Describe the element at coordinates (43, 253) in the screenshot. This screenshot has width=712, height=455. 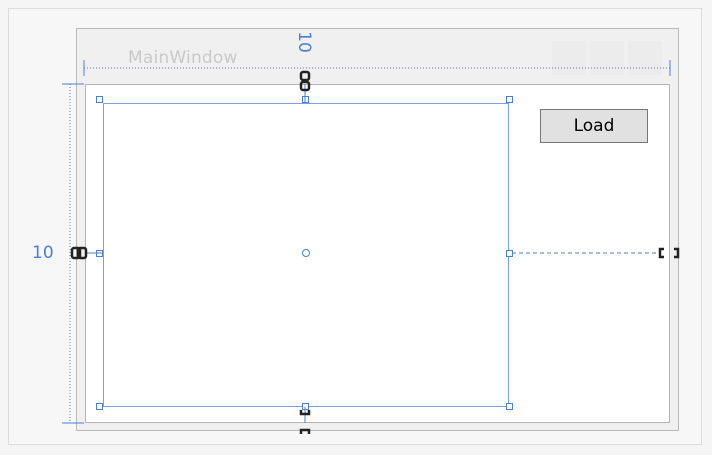
I see `left-margin-label: 10` at that location.